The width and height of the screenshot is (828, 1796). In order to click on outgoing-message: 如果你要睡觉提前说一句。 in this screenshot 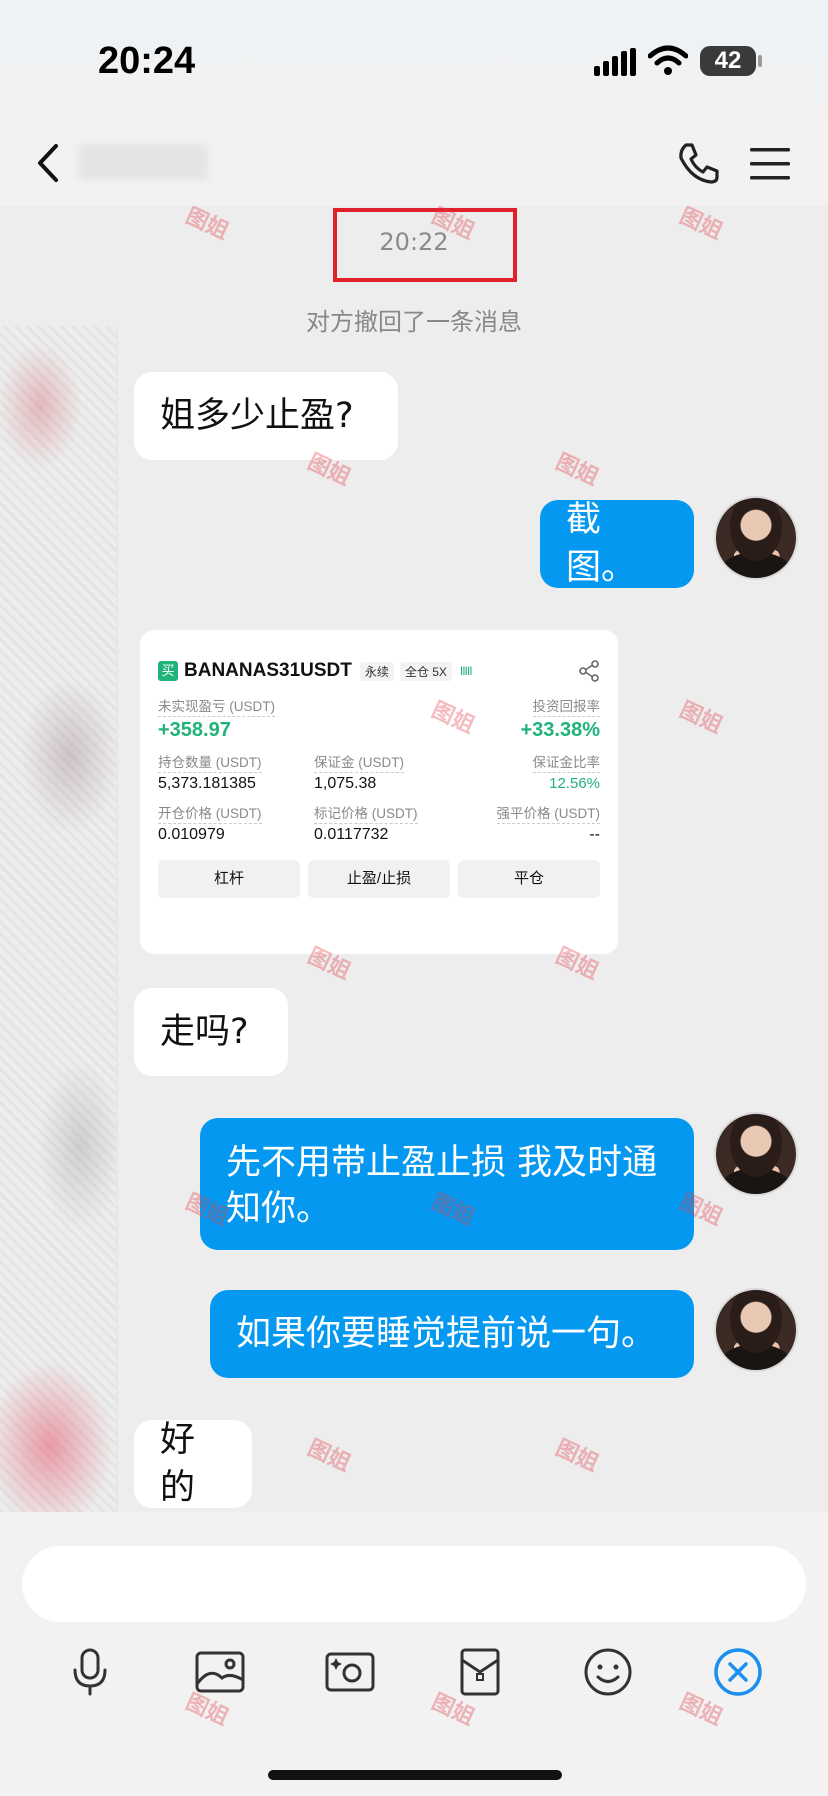, I will do `click(452, 1334)`.